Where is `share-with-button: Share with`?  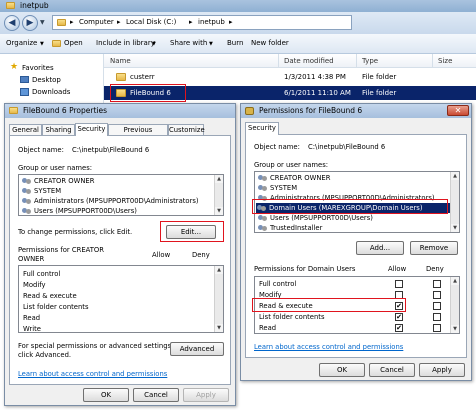
share-with-button: Share with is located at coordinates (188, 43).